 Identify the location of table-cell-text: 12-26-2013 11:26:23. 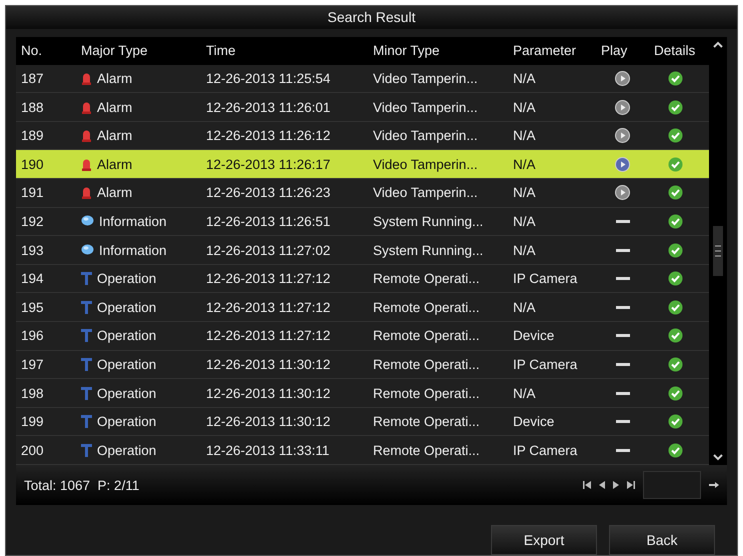
(268, 192).